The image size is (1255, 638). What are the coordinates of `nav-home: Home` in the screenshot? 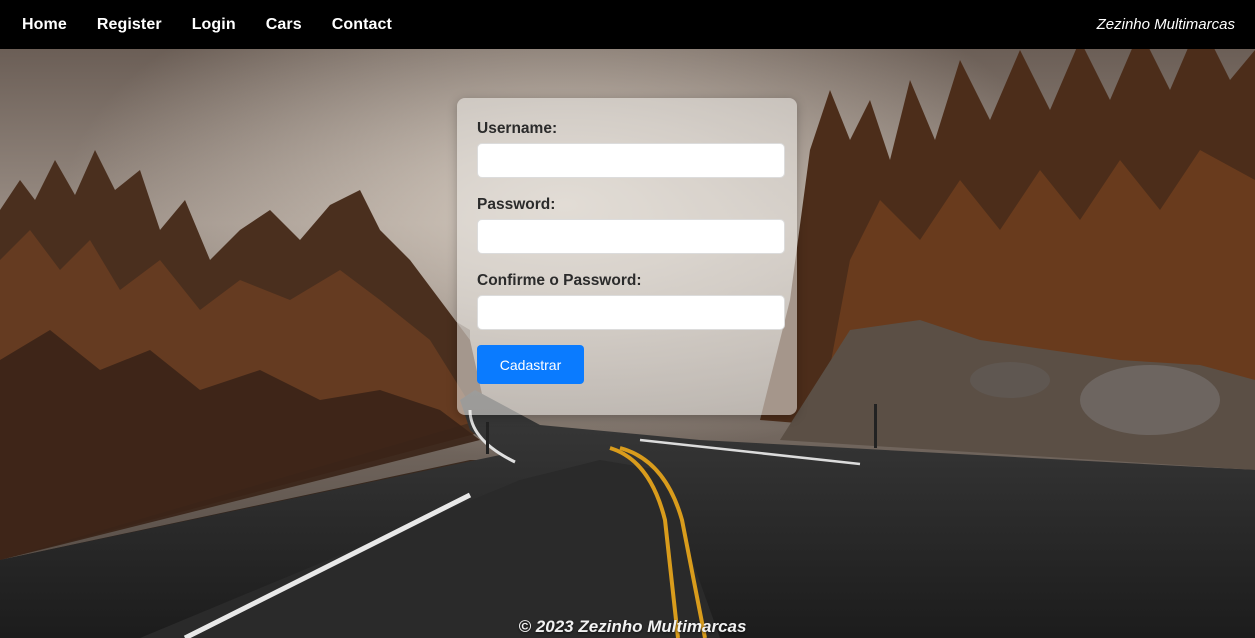 It's located at (44, 25).